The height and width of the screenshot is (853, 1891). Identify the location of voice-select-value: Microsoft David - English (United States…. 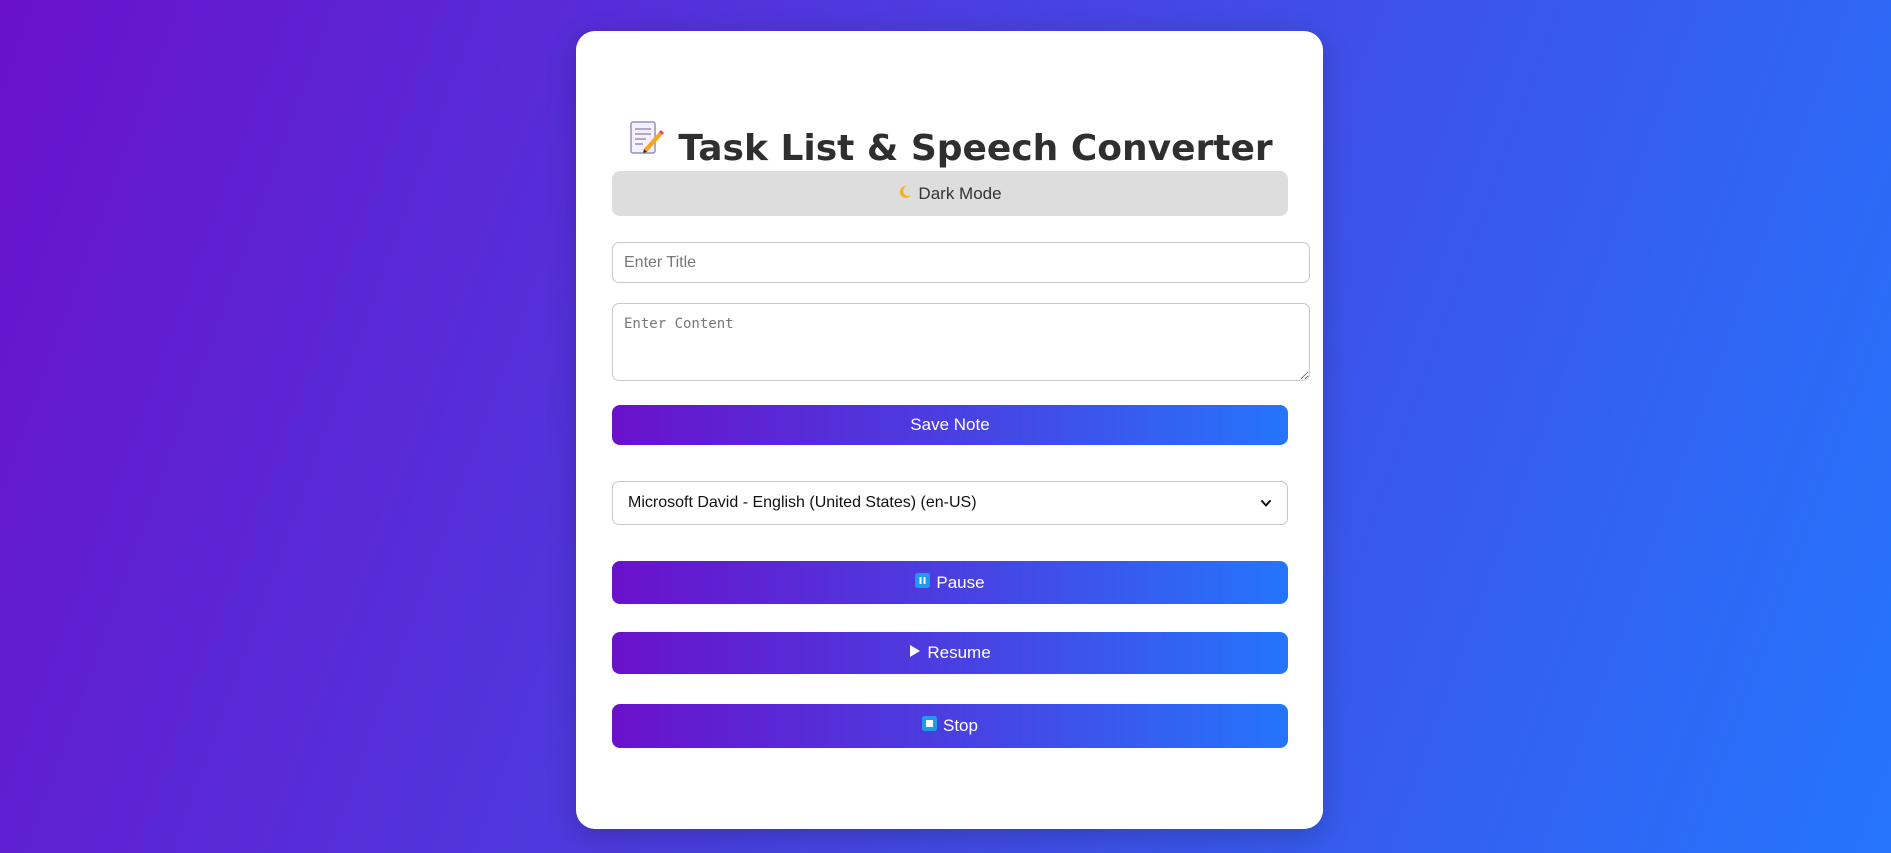
(802, 502).